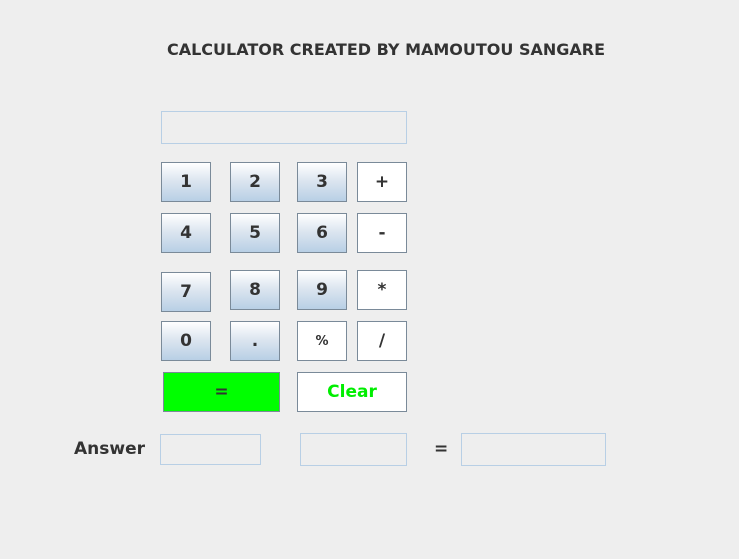  Describe the element at coordinates (186, 233) in the screenshot. I see `digit-4-button: 4` at that location.